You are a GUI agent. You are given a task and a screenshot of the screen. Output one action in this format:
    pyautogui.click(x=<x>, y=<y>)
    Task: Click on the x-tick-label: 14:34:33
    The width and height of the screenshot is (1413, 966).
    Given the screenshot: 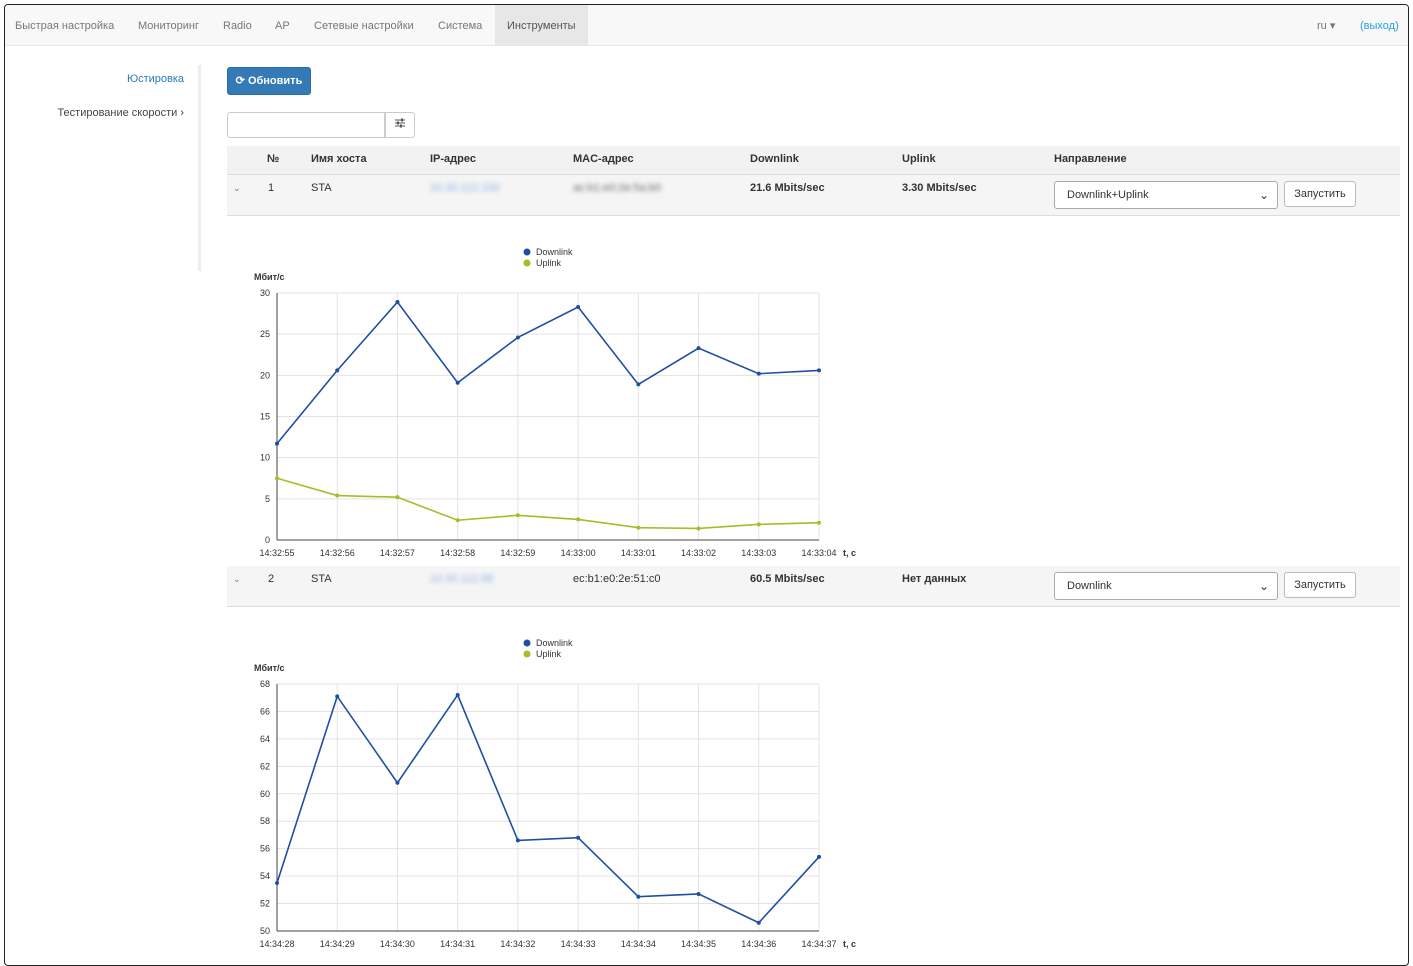 What is the action you would take?
    pyautogui.click(x=578, y=944)
    